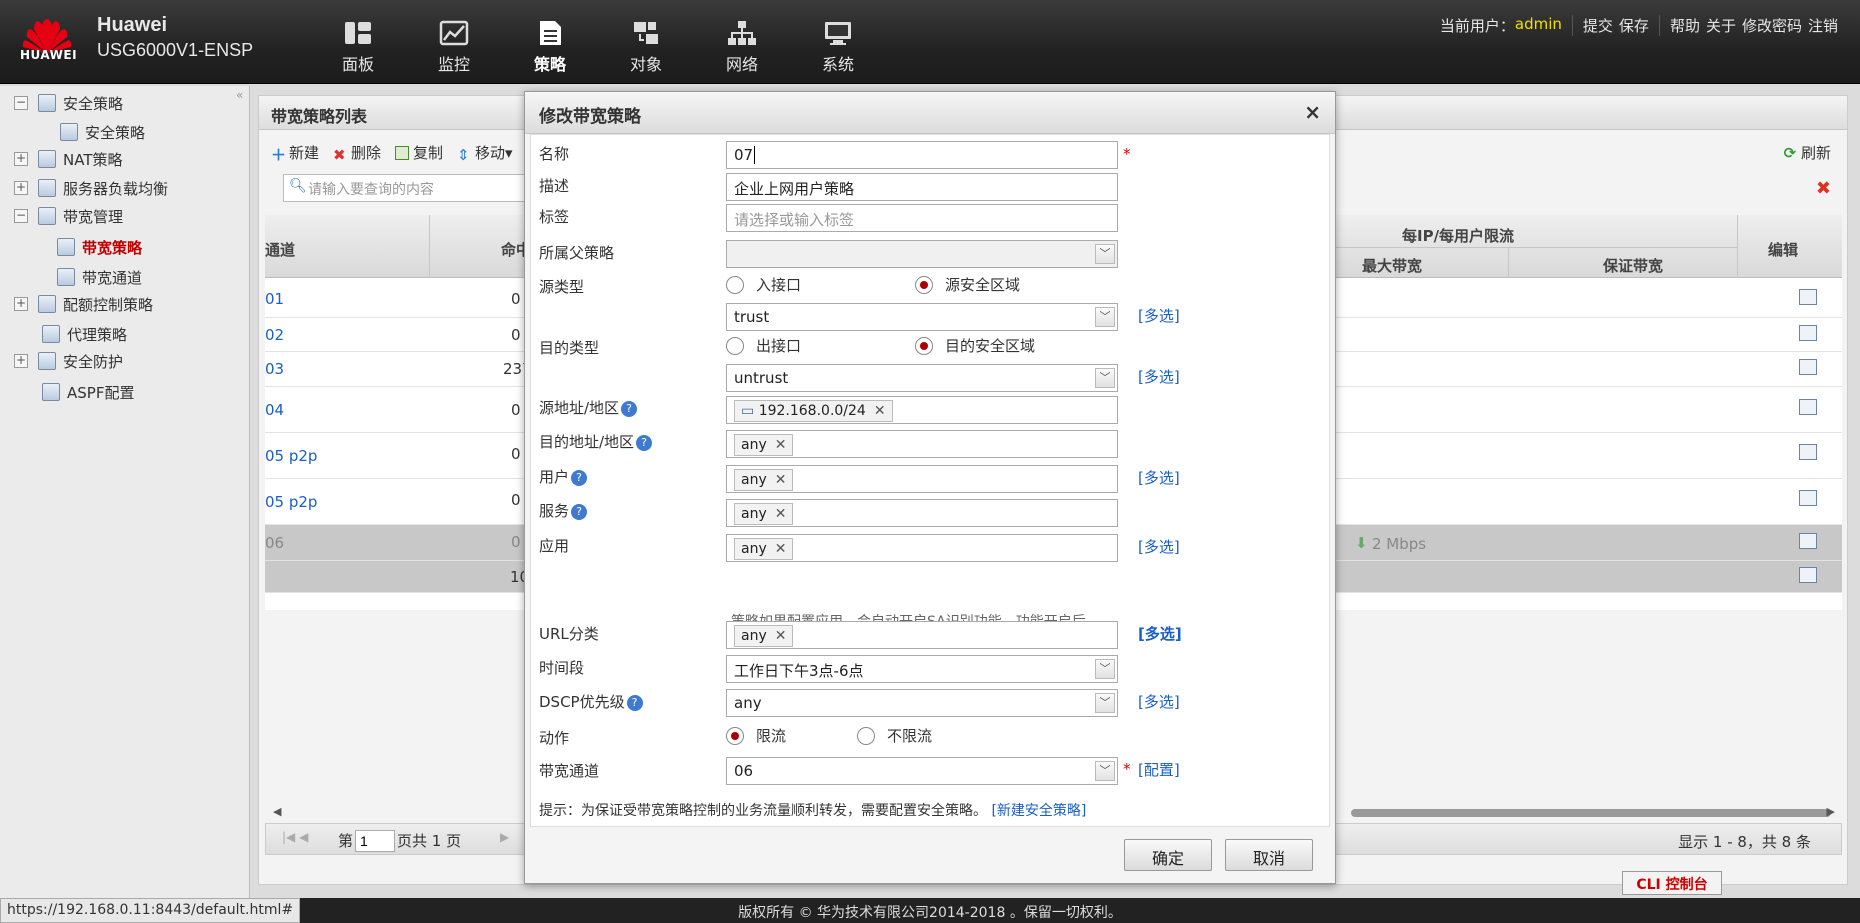 The image size is (1860, 923). What do you see at coordinates (99, 247) in the screenshot?
I see `sidebar-item-bandwidth-policy: 带宽策略` at bounding box center [99, 247].